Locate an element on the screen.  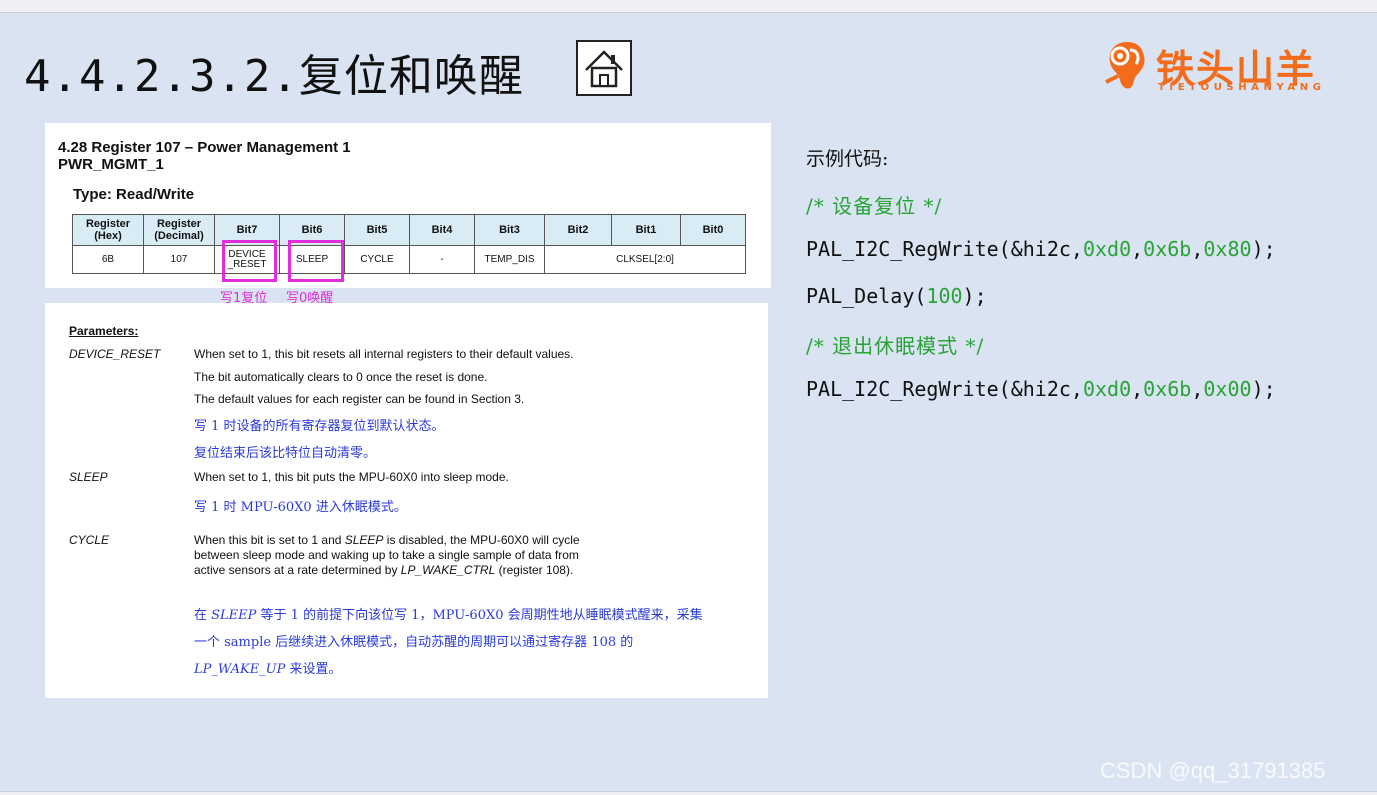
code-arg: 0x00 is located at coordinates (1227, 389).